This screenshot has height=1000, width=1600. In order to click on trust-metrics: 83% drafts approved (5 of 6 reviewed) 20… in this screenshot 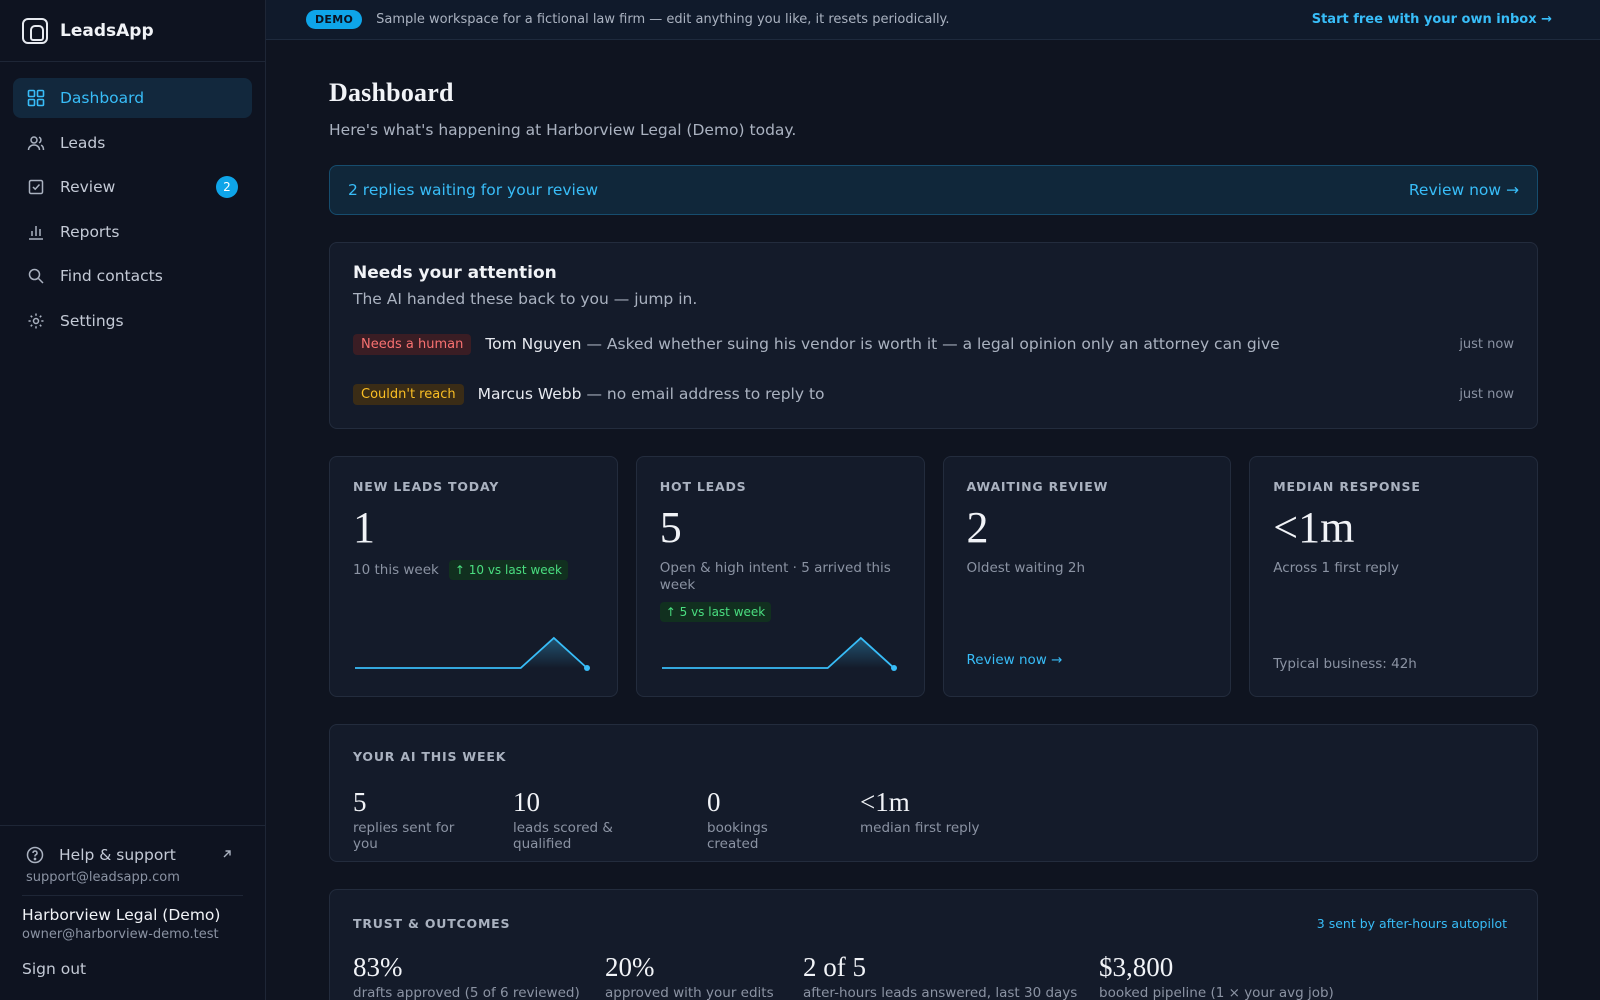, I will do `click(930, 975)`.